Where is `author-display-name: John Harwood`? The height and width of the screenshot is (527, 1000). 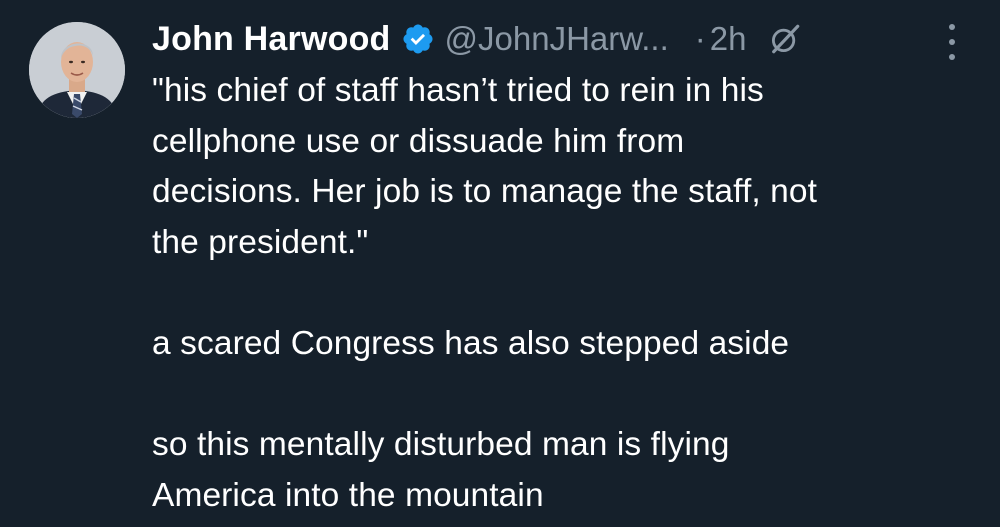 author-display-name: John Harwood is located at coordinates (271, 39).